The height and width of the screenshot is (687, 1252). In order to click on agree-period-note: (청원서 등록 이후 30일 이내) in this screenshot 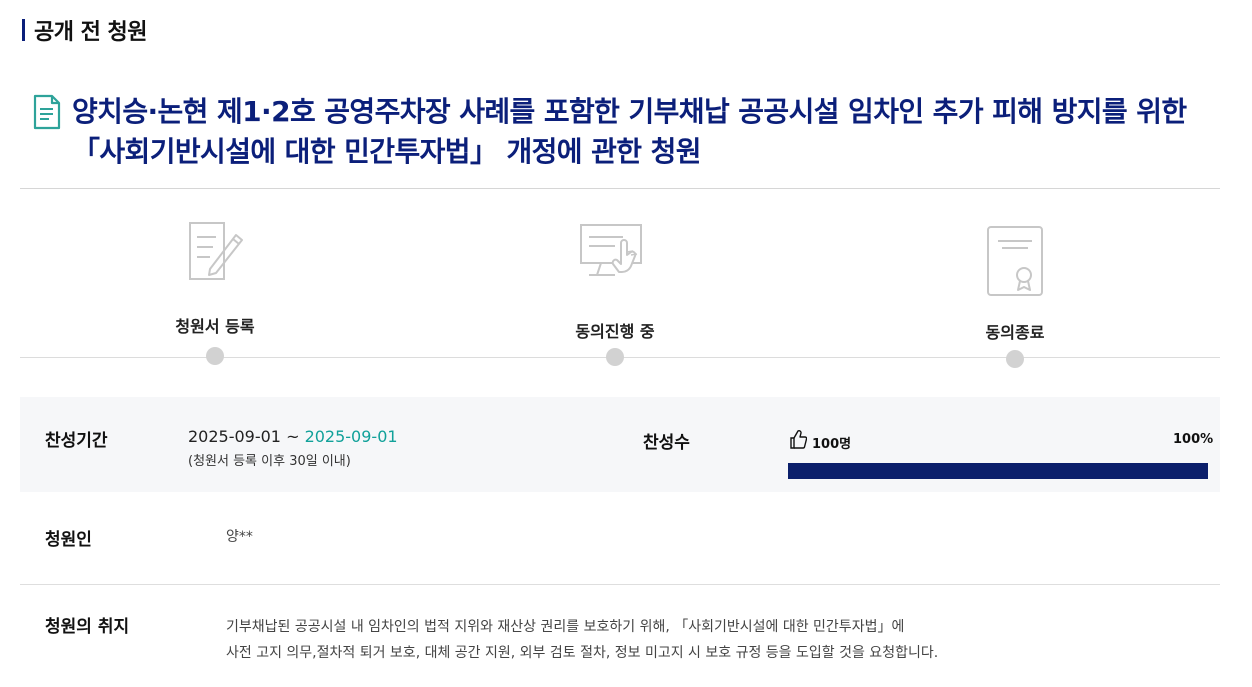, I will do `click(269, 461)`.